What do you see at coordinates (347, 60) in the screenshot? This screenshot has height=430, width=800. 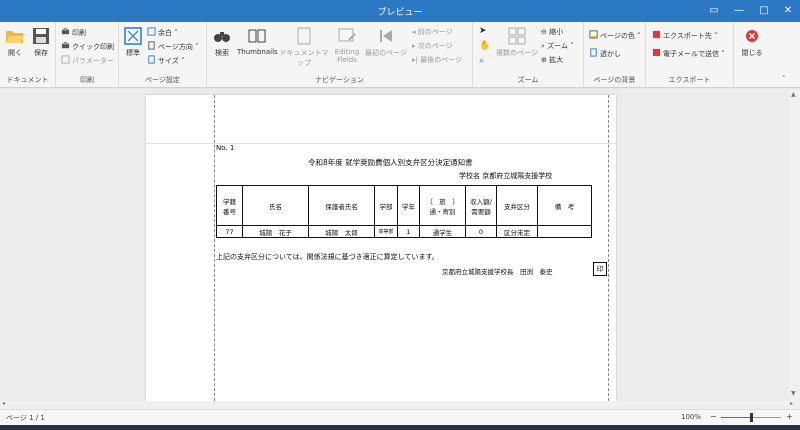 I see `editing-fields-label-2: Fields` at bounding box center [347, 60].